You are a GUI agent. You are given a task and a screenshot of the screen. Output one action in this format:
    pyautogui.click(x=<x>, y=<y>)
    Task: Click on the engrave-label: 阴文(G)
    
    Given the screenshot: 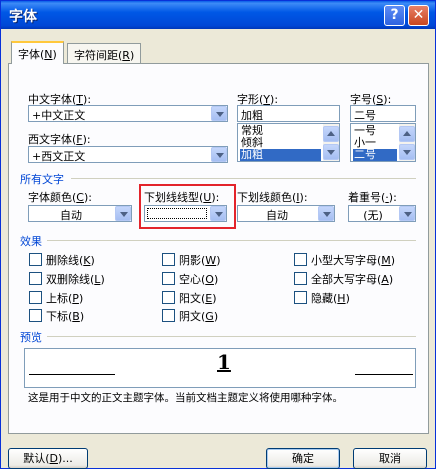 What is the action you would take?
    pyautogui.click(x=199, y=316)
    